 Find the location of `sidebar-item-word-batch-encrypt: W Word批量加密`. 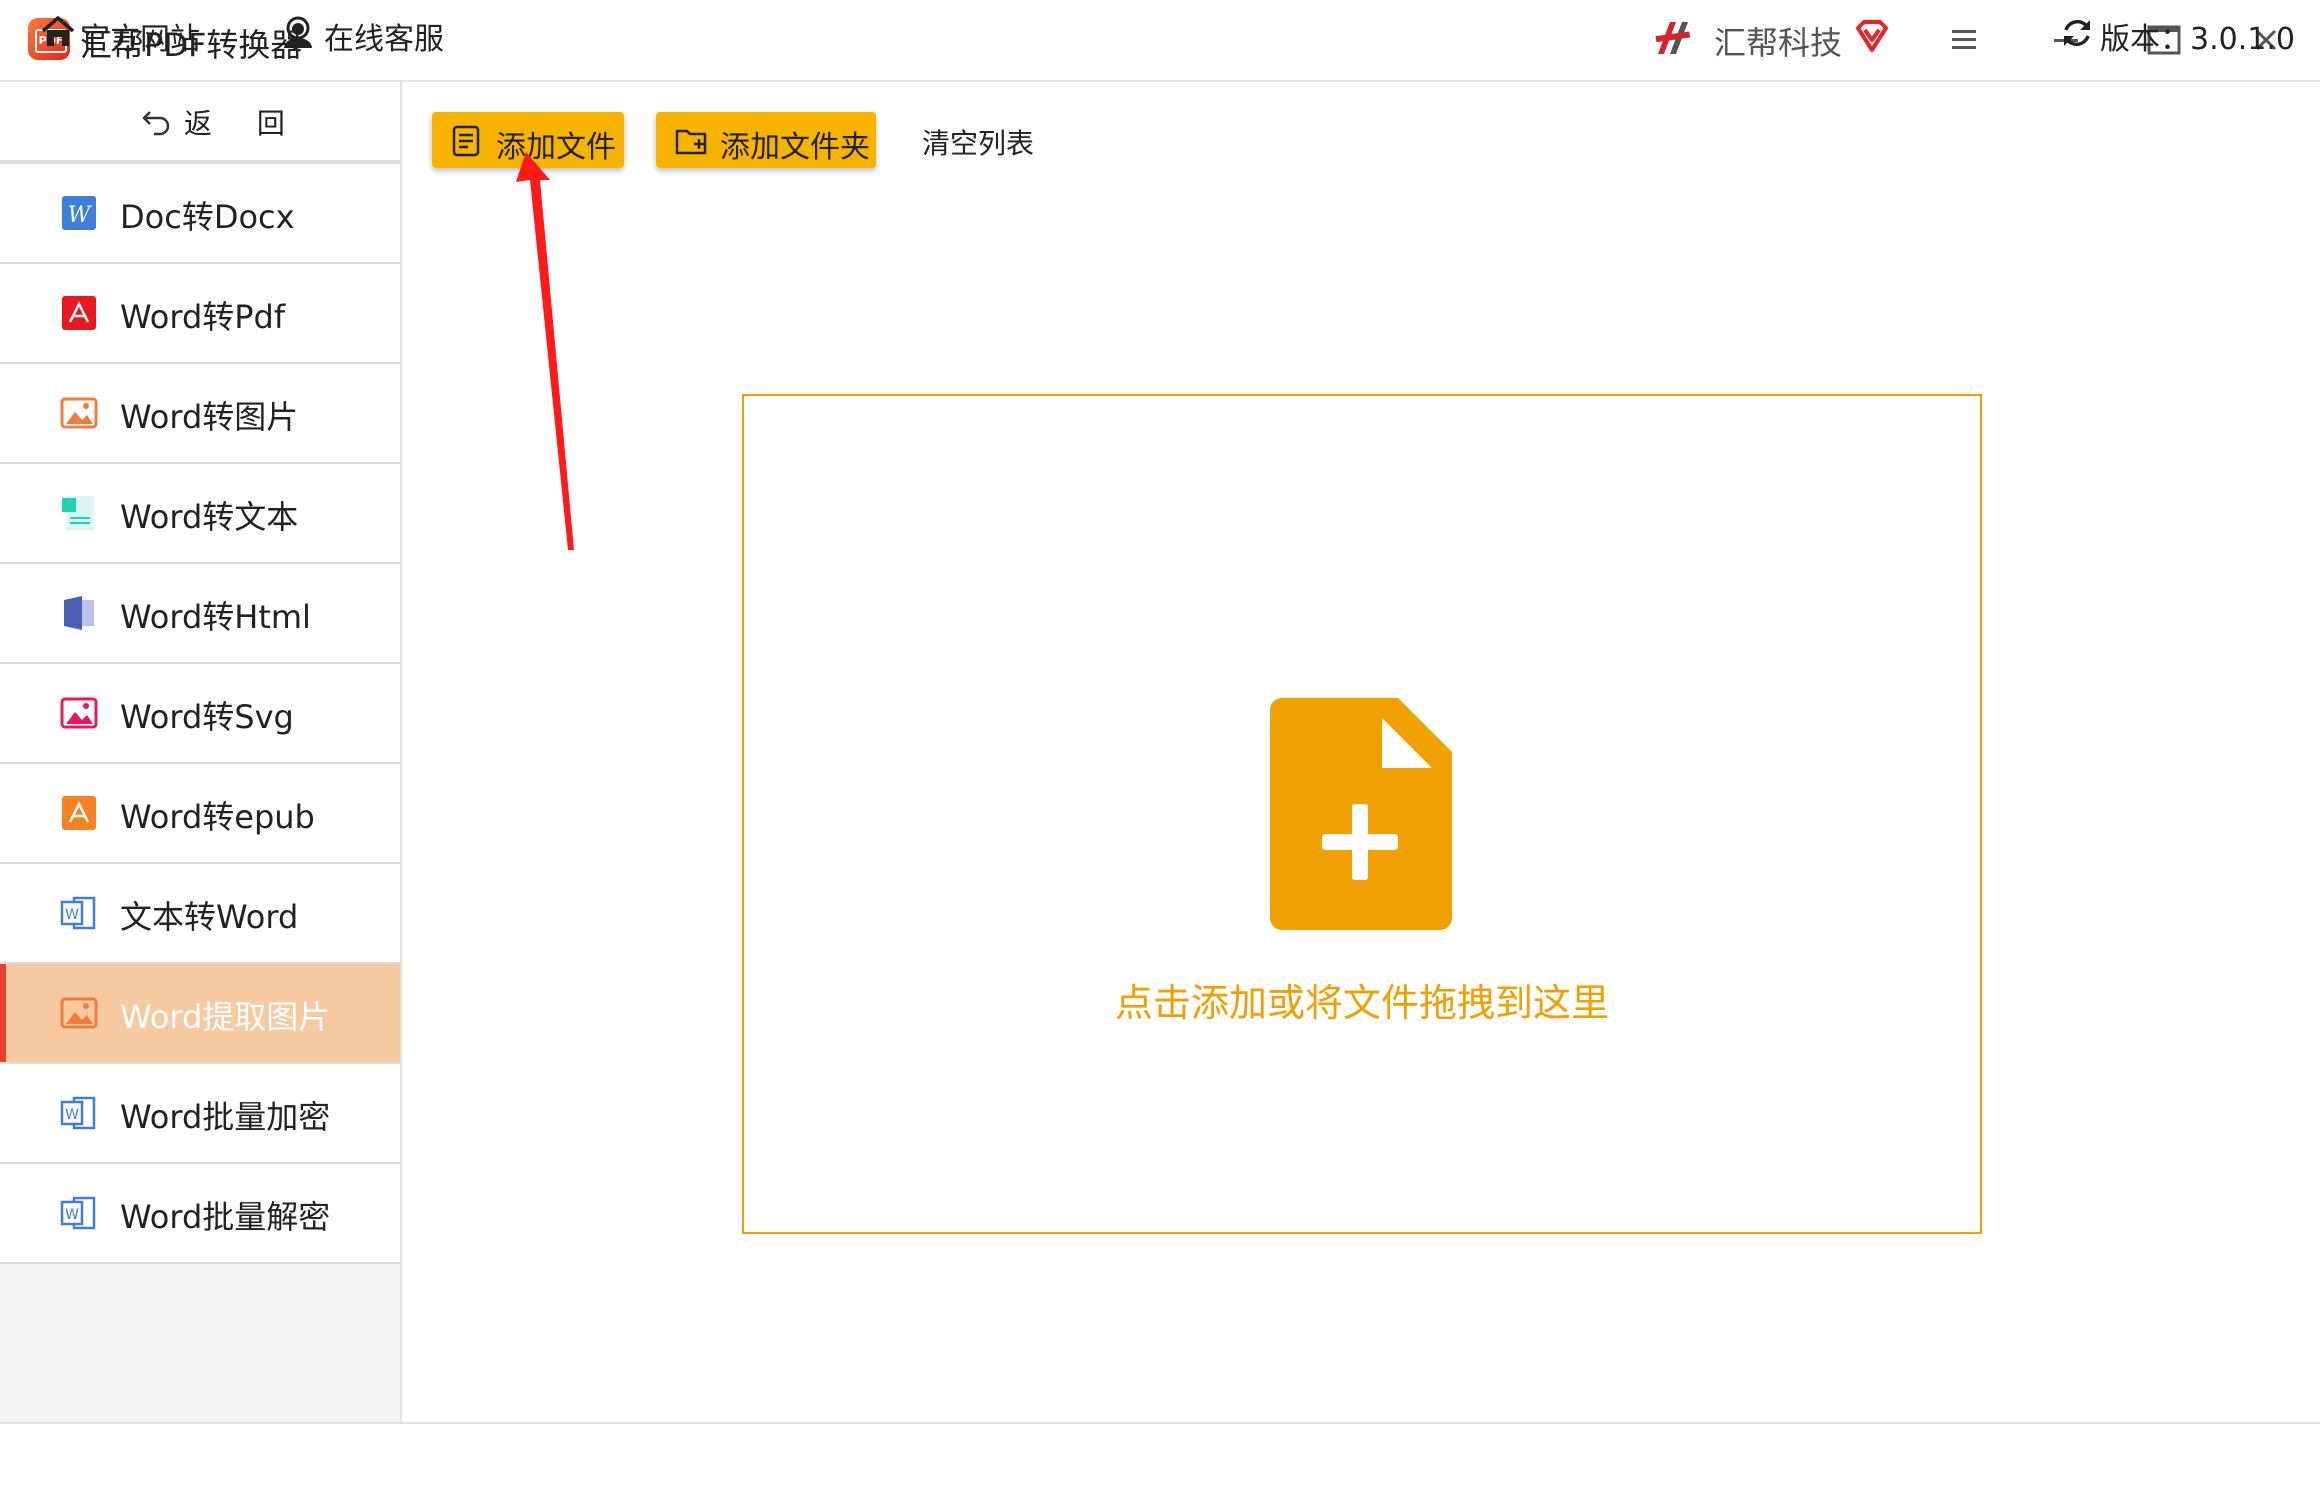

sidebar-item-word-batch-encrypt: W Word批量加密 is located at coordinates (200, 1114).